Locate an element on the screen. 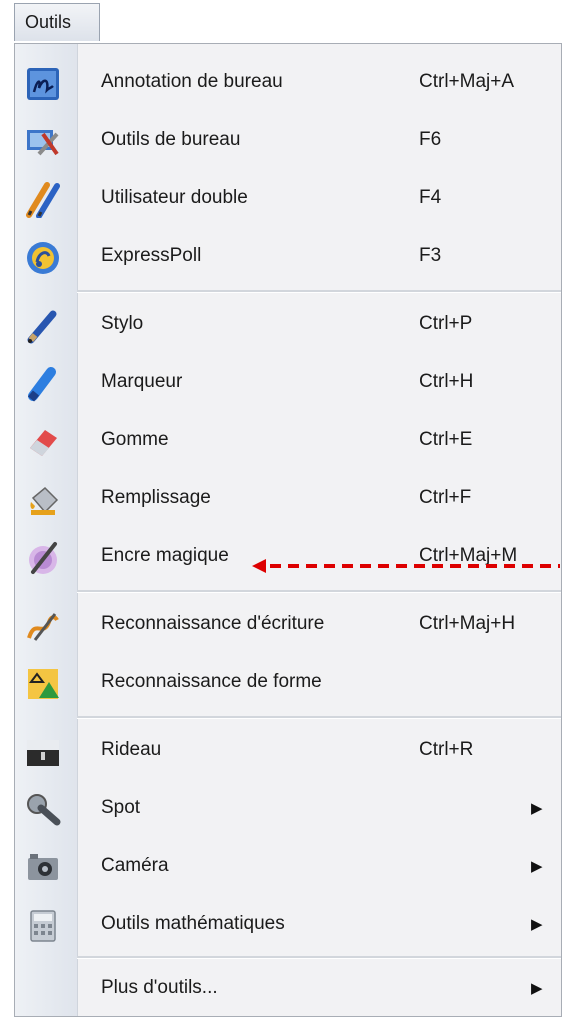  menu-item-expresspoll: ExpressPoll F3 is located at coordinates (288, 257).